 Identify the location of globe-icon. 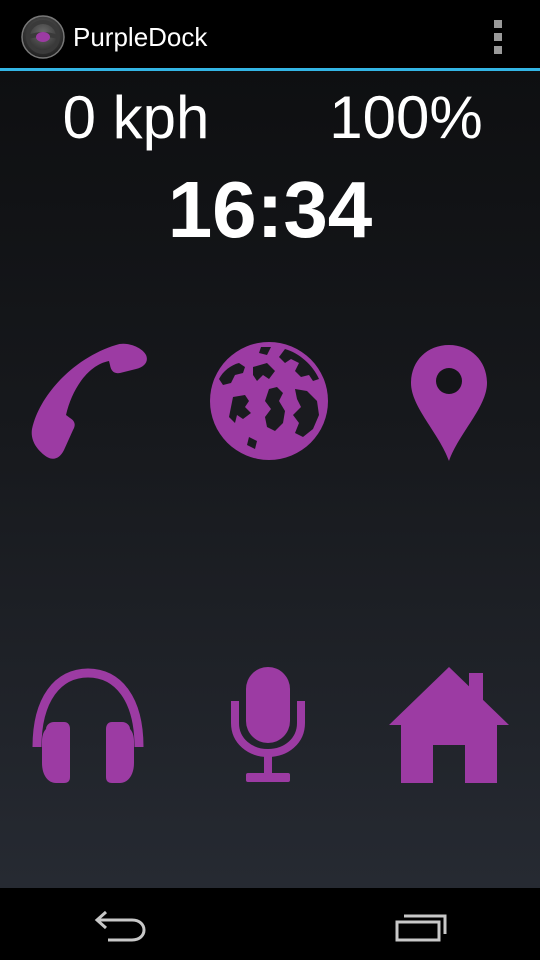
(269, 401).